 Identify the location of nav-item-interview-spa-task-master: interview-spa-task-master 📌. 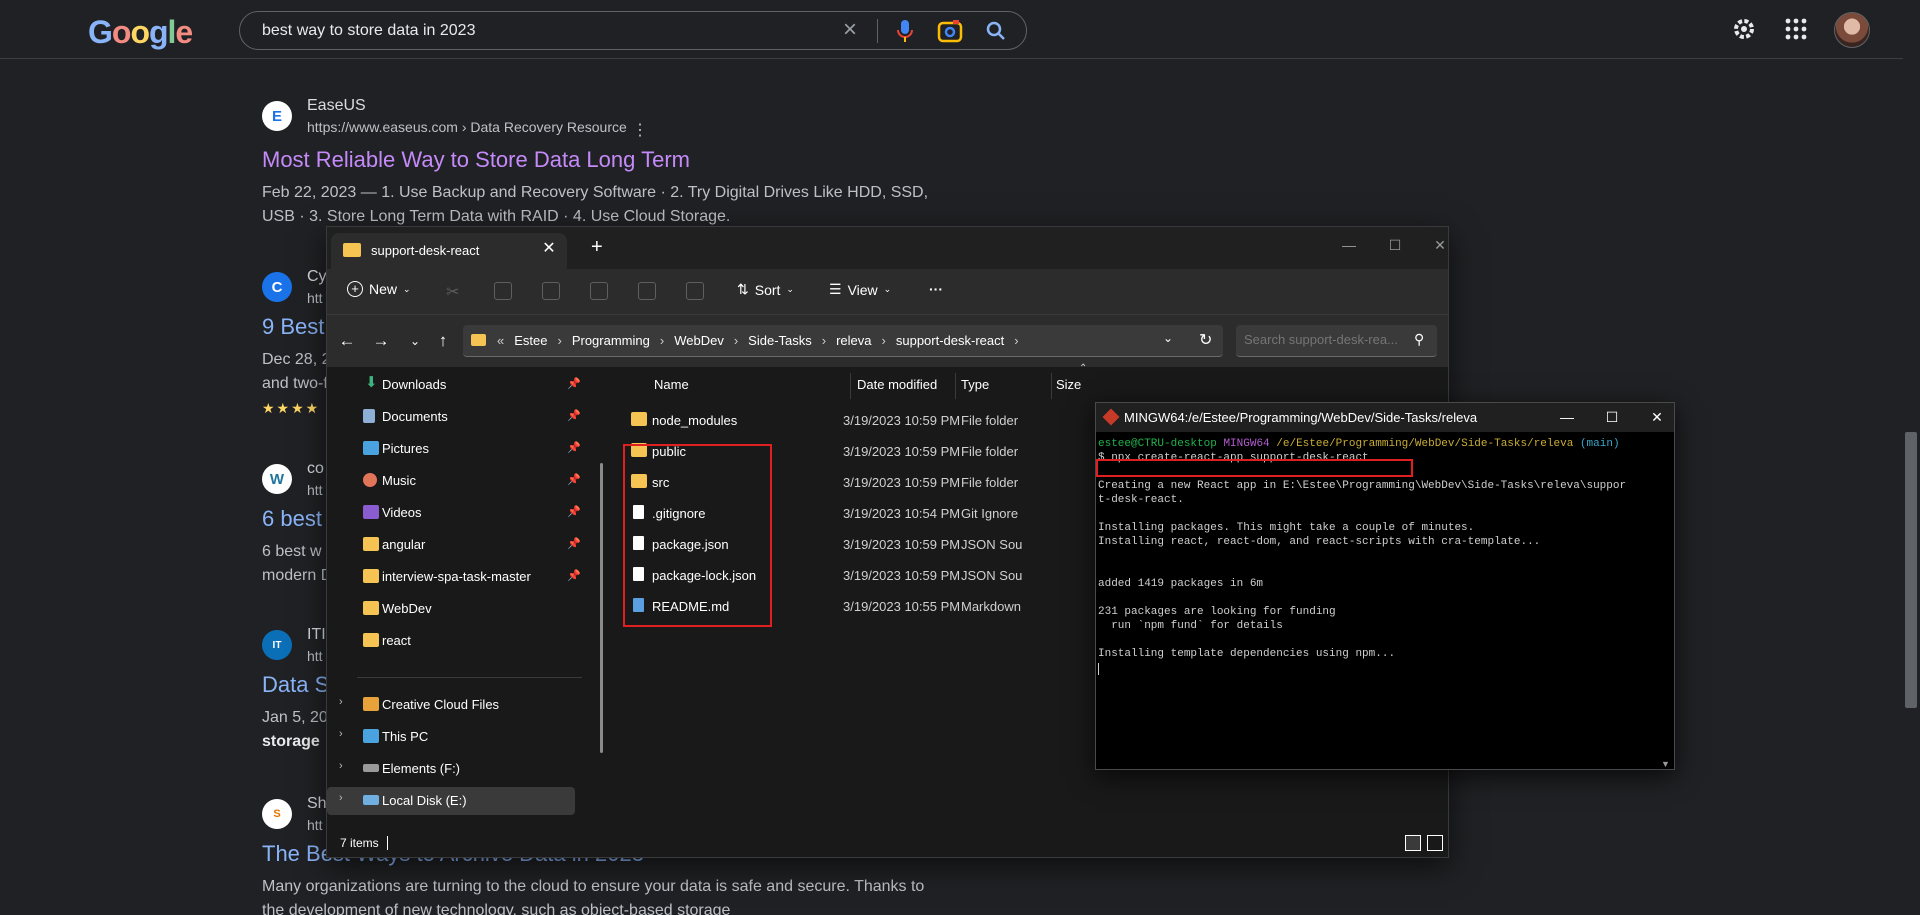
(454, 577).